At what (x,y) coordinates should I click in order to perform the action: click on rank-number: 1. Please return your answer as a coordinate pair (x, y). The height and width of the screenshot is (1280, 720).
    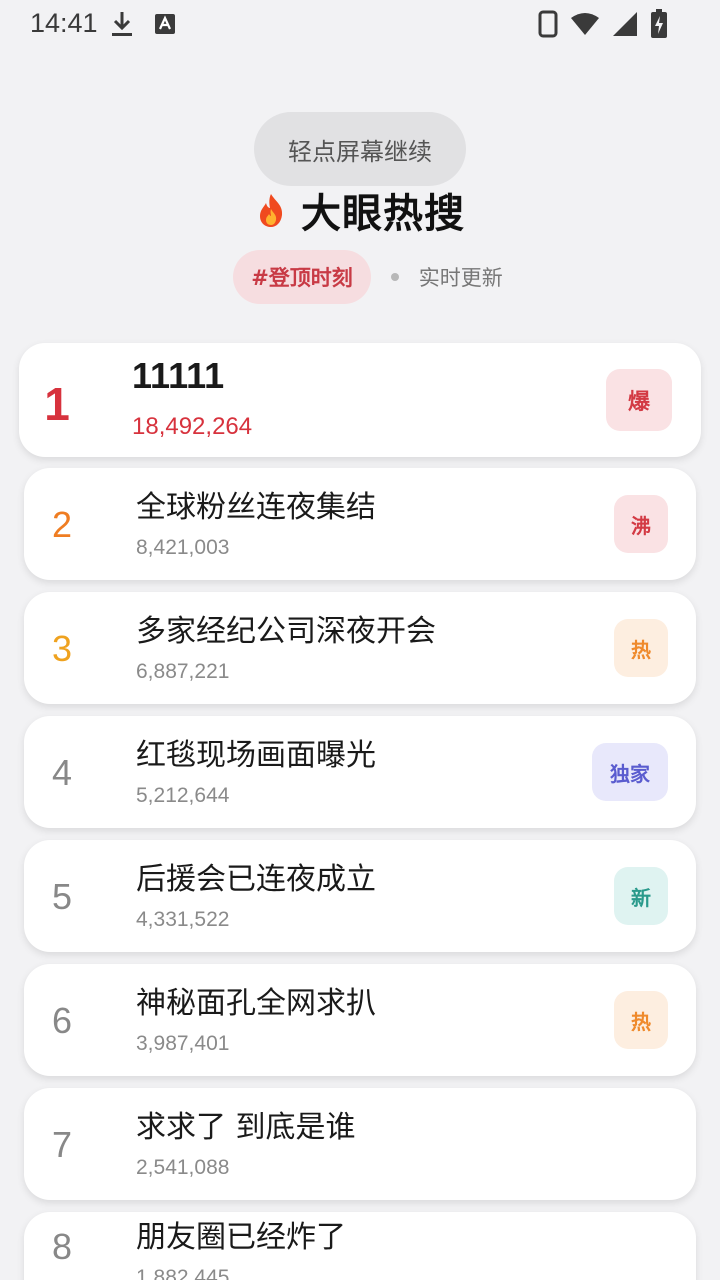
    Looking at the image, I should click on (57, 404).